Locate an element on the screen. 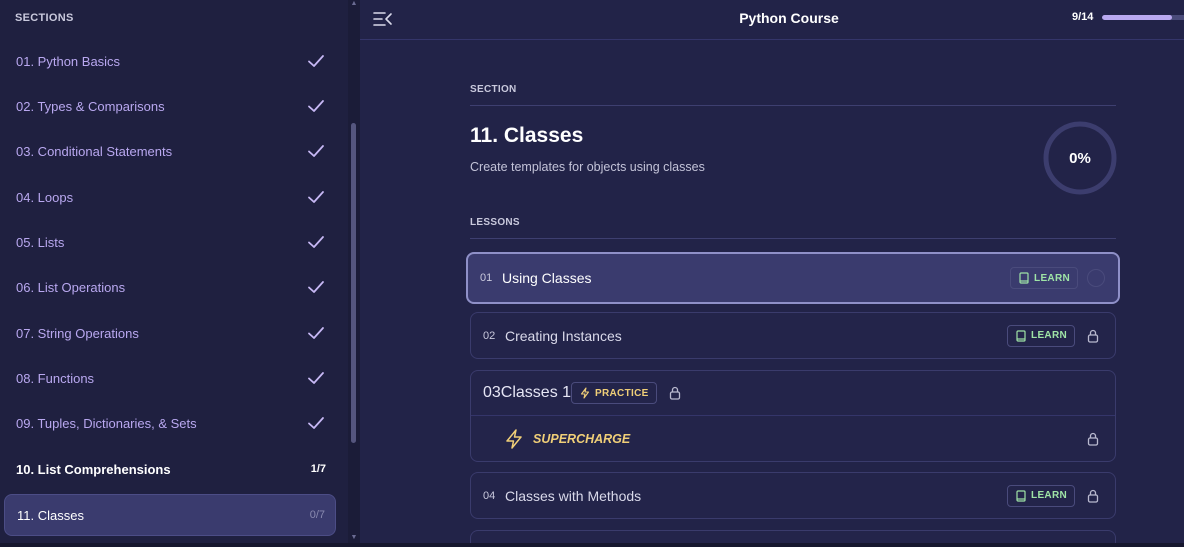 This screenshot has width=1184, height=547. sidebar-item-tuples-dictionaries-sets: 09. Tuples, Dictionaries, & Sets is located at coordinates (170, 423).